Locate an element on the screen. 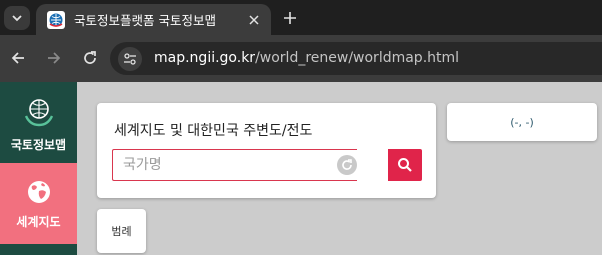  reload-button is located at coordinates (90, 58).